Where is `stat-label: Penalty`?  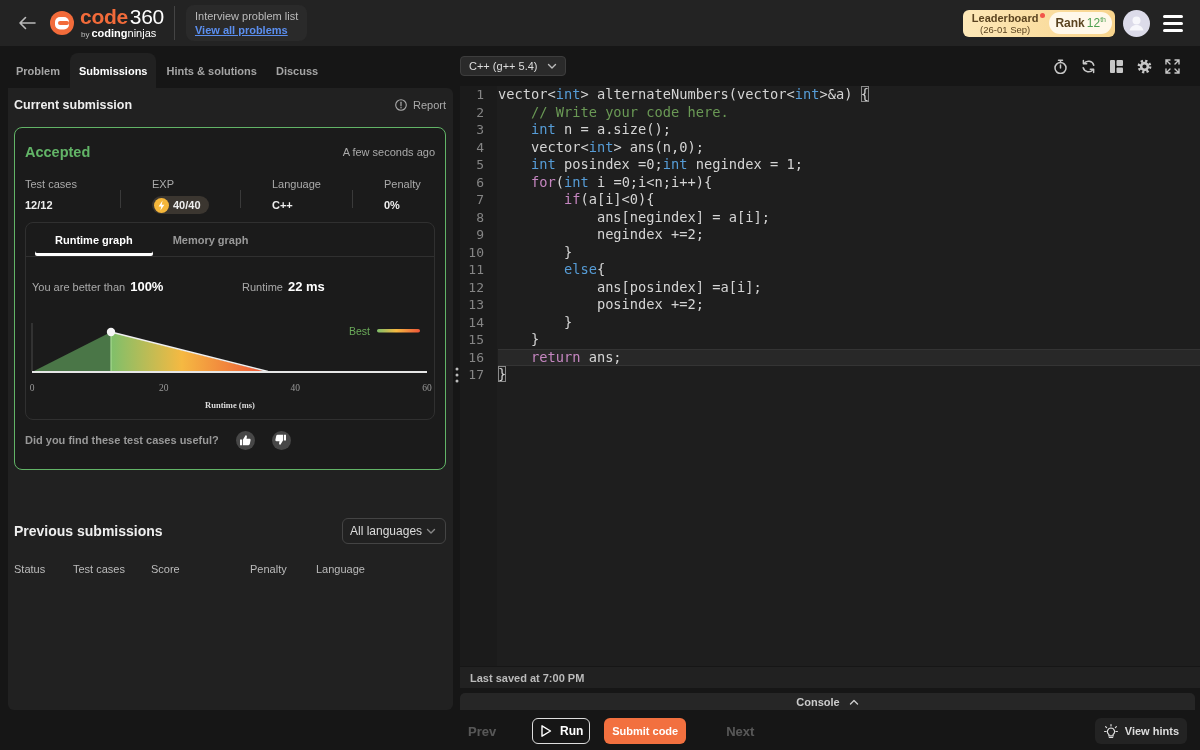 stat-label: Penalty is located at coordinates (403, 184).